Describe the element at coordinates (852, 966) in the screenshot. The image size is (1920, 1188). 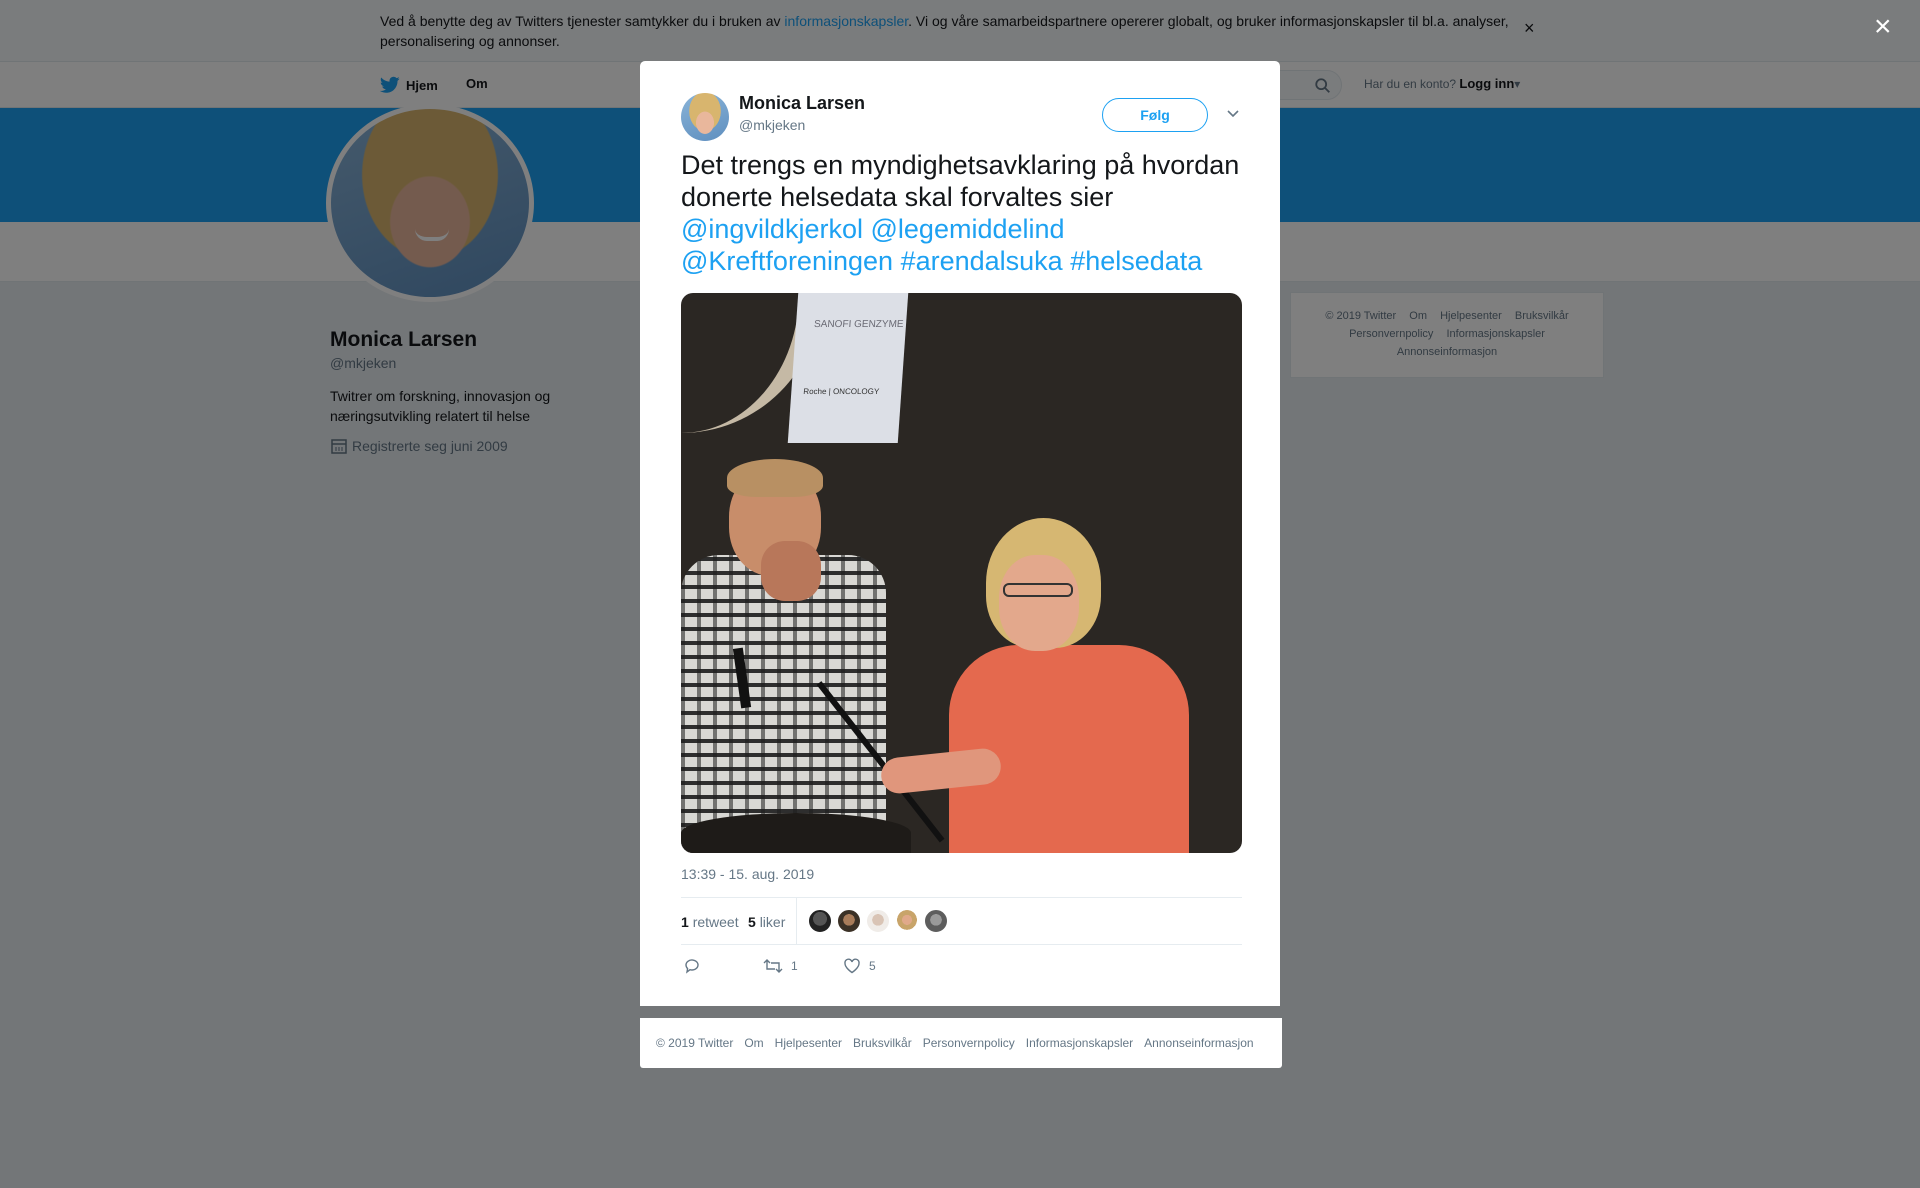
I see `heart-icon` at that location.